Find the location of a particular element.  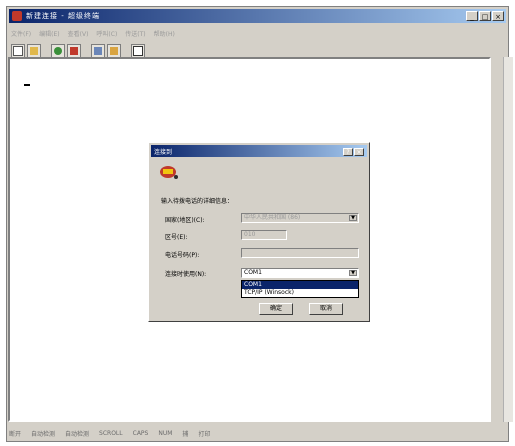

status-detect-1: 自动检测 is located at coordinates (43, 434).